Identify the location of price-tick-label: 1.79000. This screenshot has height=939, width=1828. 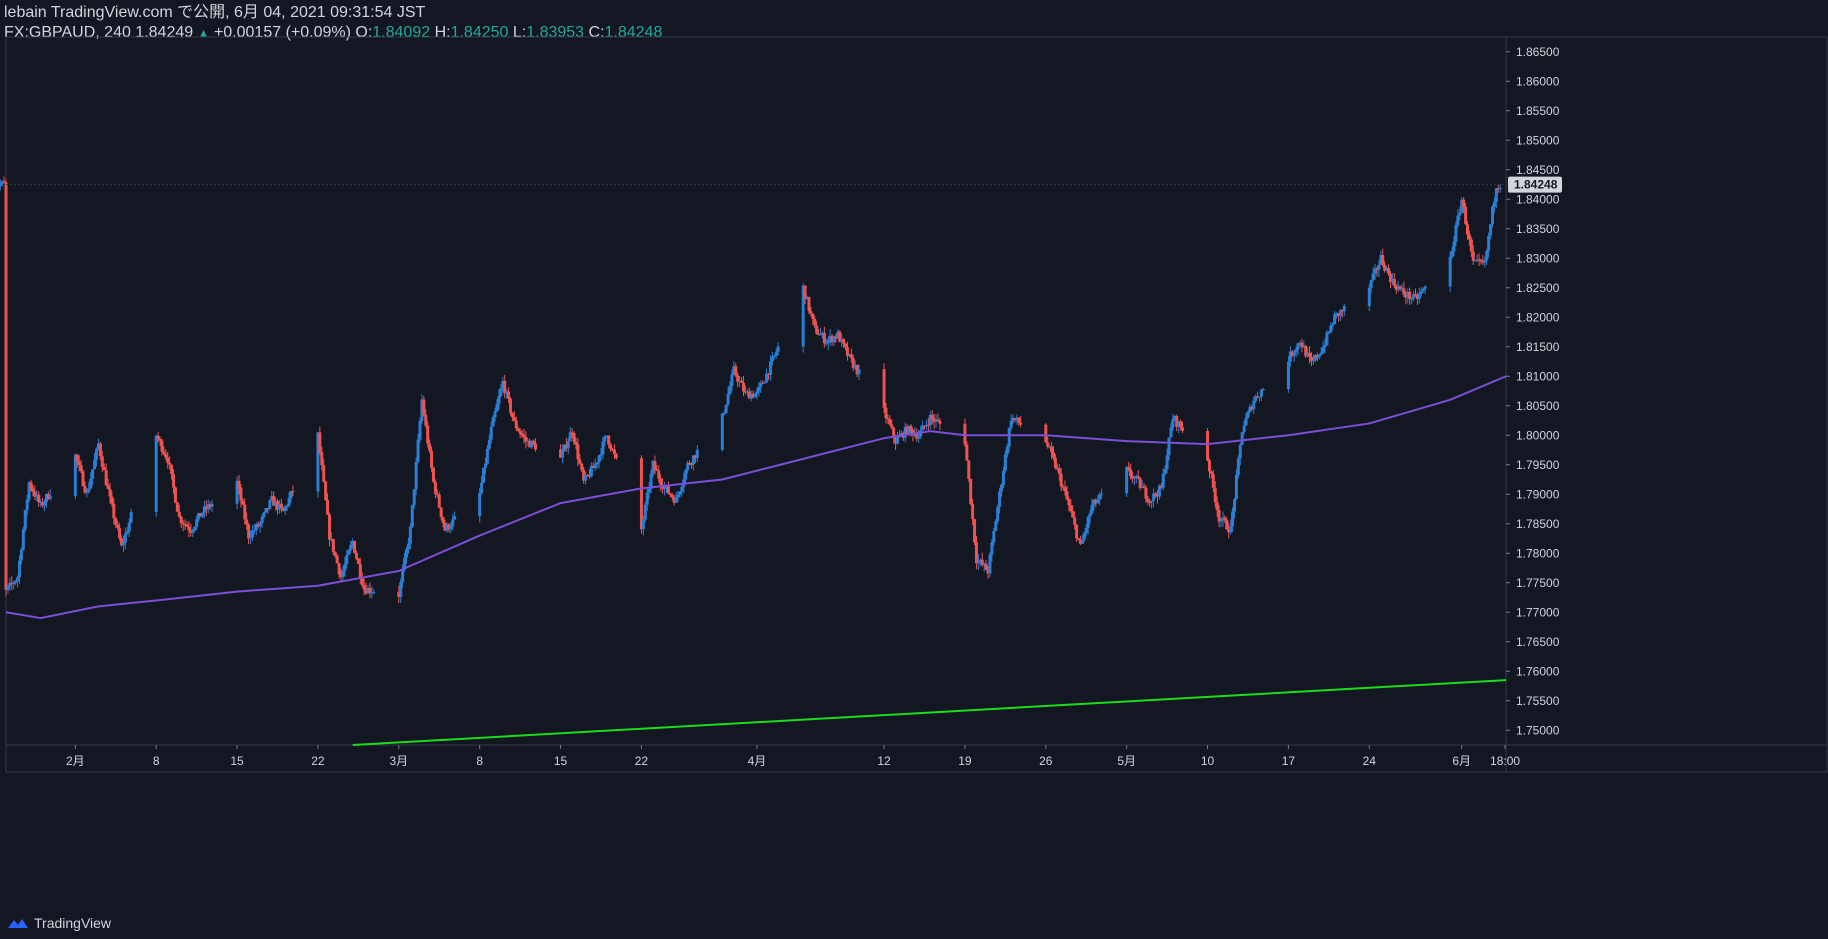
(1538, 494).